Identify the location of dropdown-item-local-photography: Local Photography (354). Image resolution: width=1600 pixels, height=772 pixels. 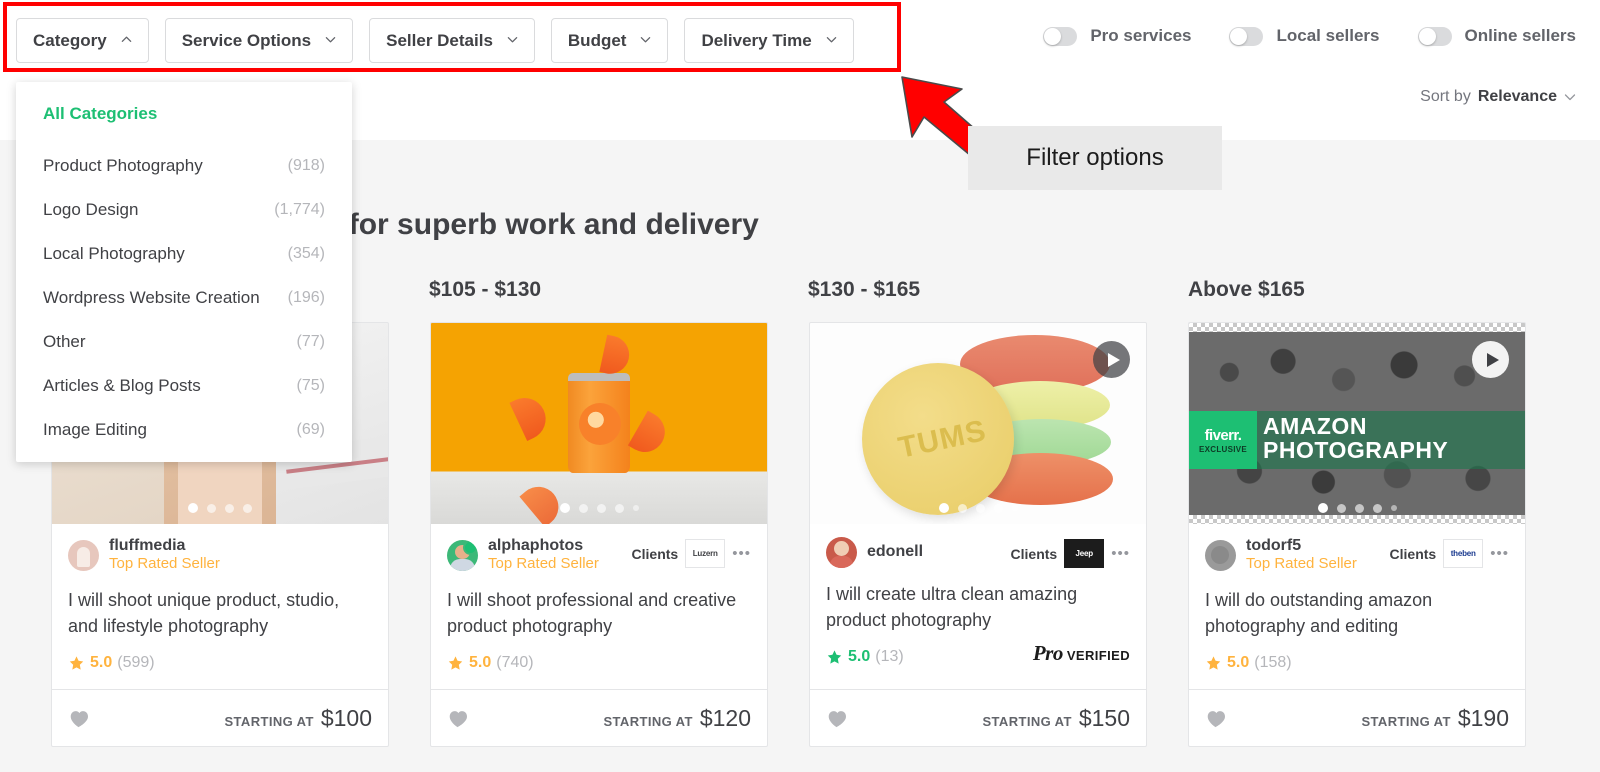
(184, 254).